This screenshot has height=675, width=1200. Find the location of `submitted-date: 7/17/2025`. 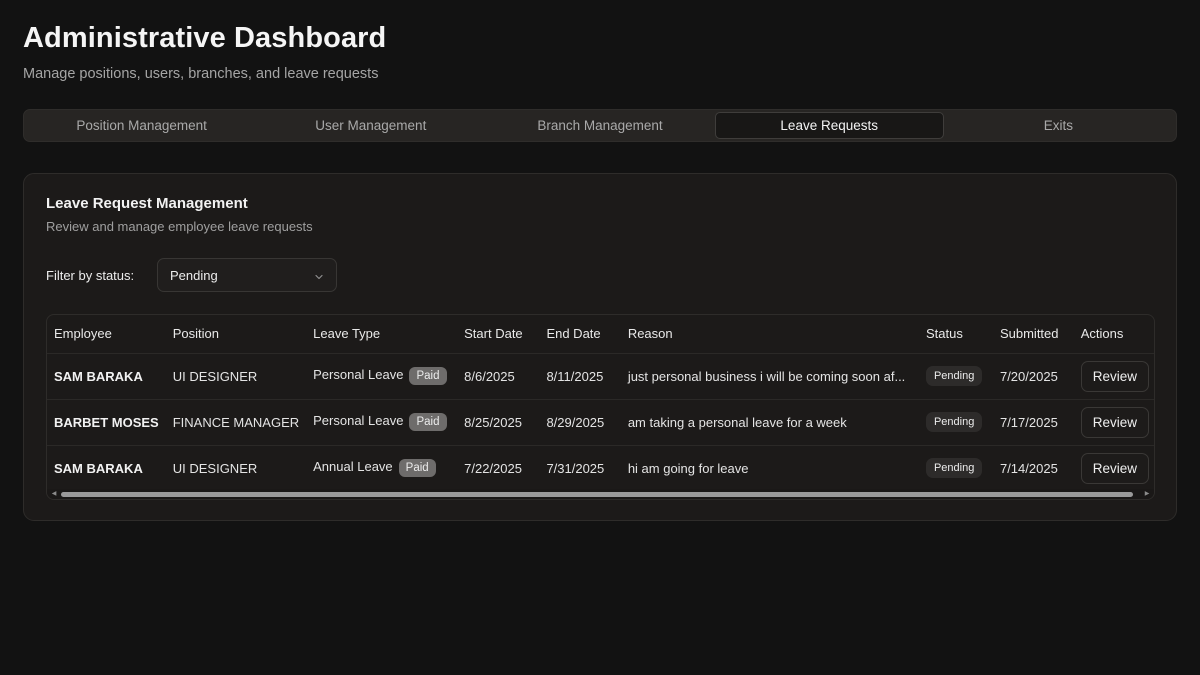

submitted-date: 7/17/2025 is located at coordinates (1033, 422).